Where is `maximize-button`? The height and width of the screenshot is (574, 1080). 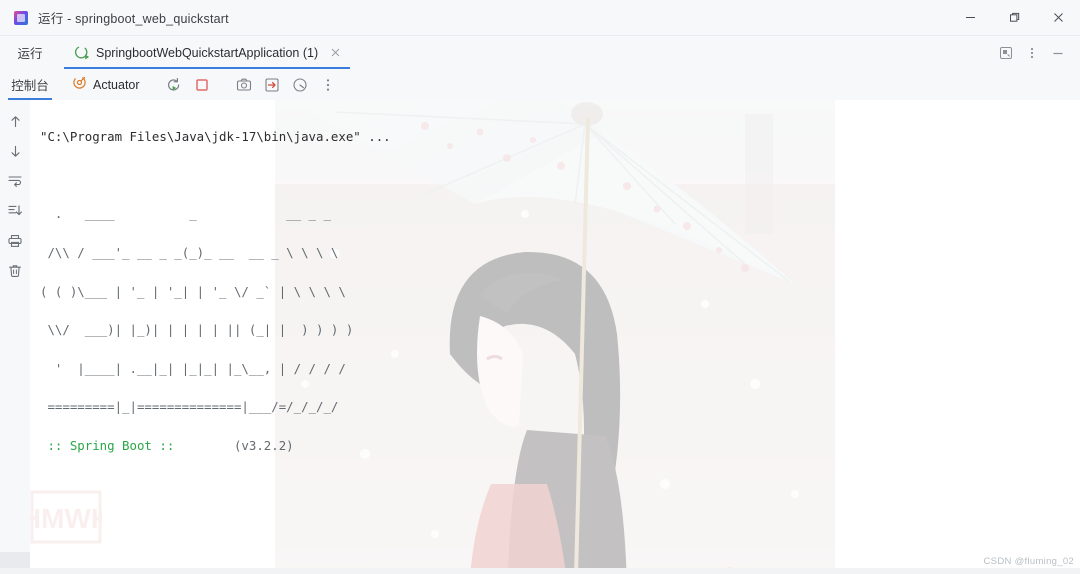
maximize-button is located at coordinates (1014, 18).